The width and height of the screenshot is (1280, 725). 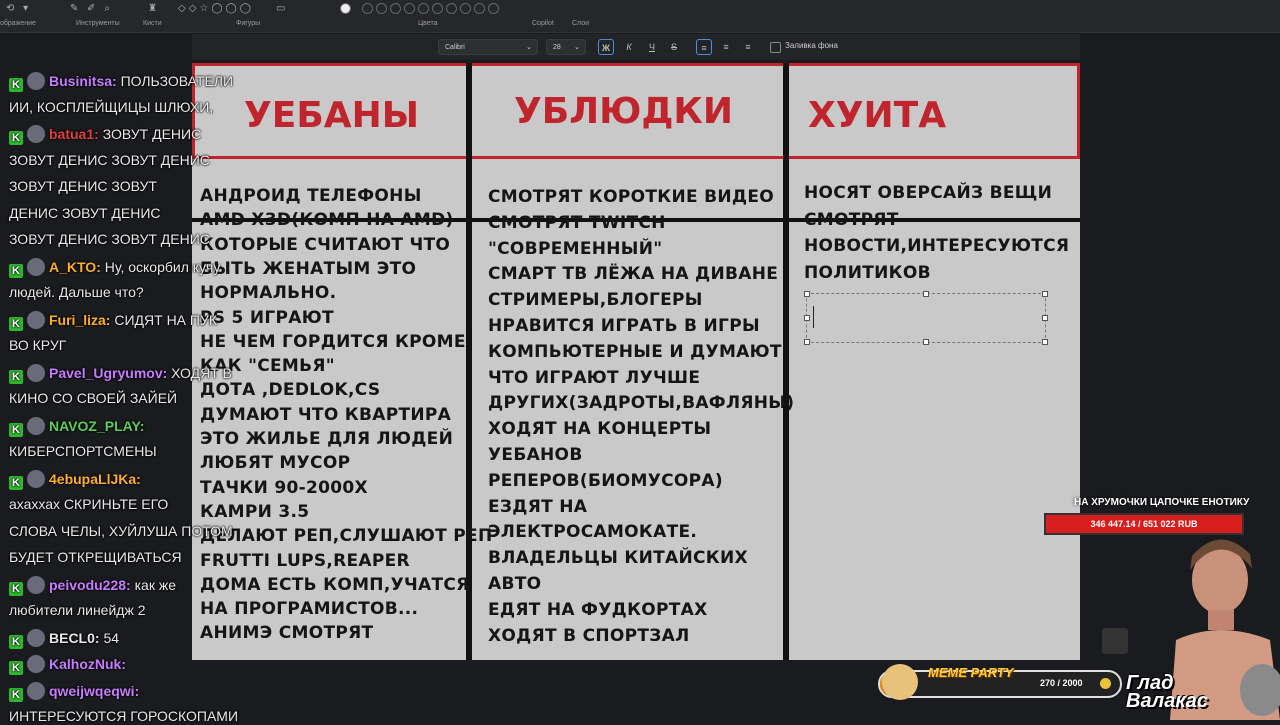 What do you see at coordinates (76, 638) in the screenshot?
I see `chat-username: BECL0:` at bounding box center [76, 638].